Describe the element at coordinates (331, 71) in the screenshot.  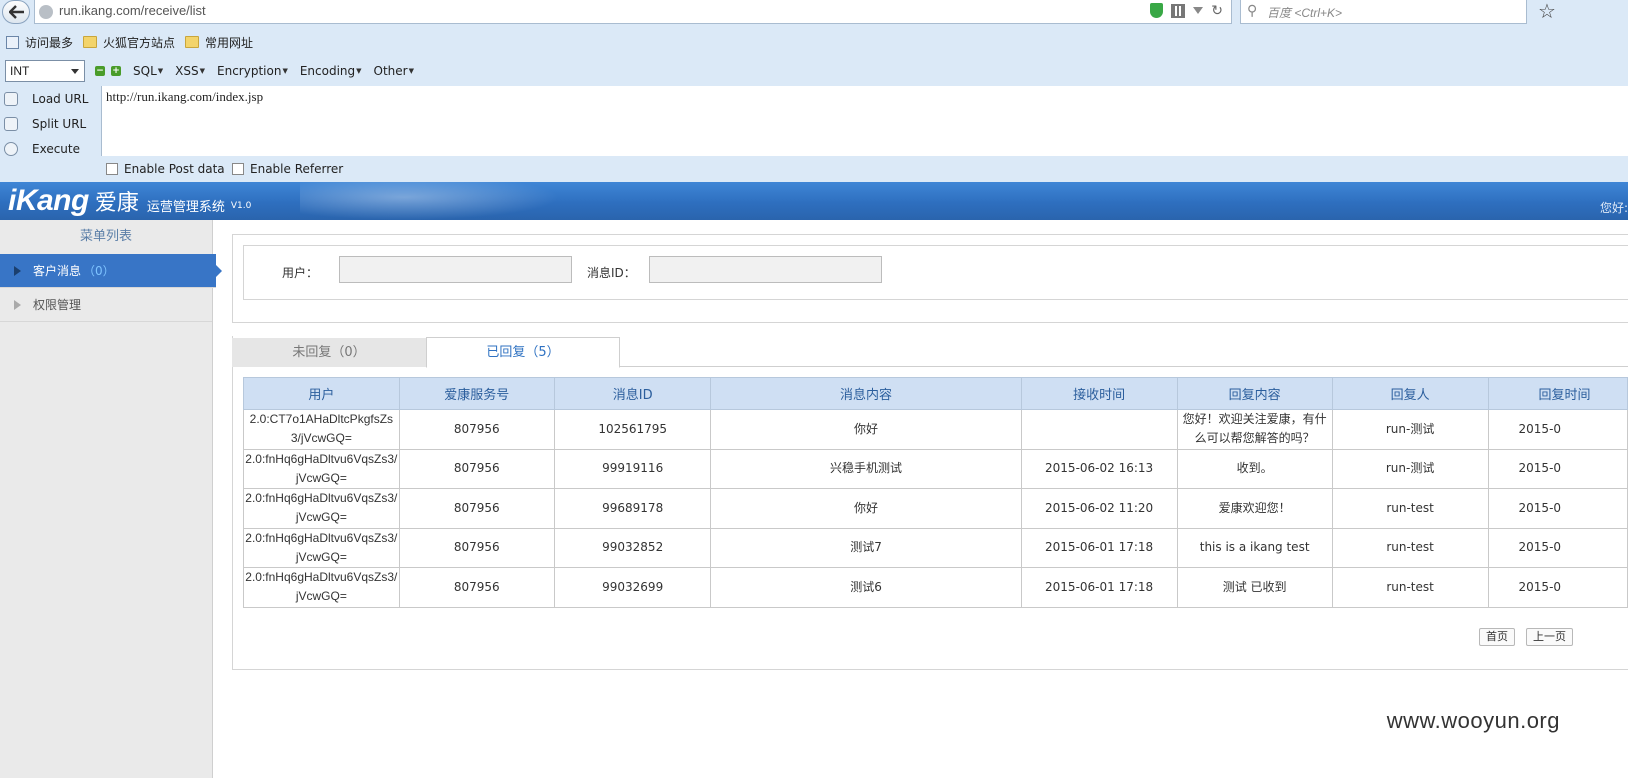
I see `encoding-menu: Encoding ▼` at that location.